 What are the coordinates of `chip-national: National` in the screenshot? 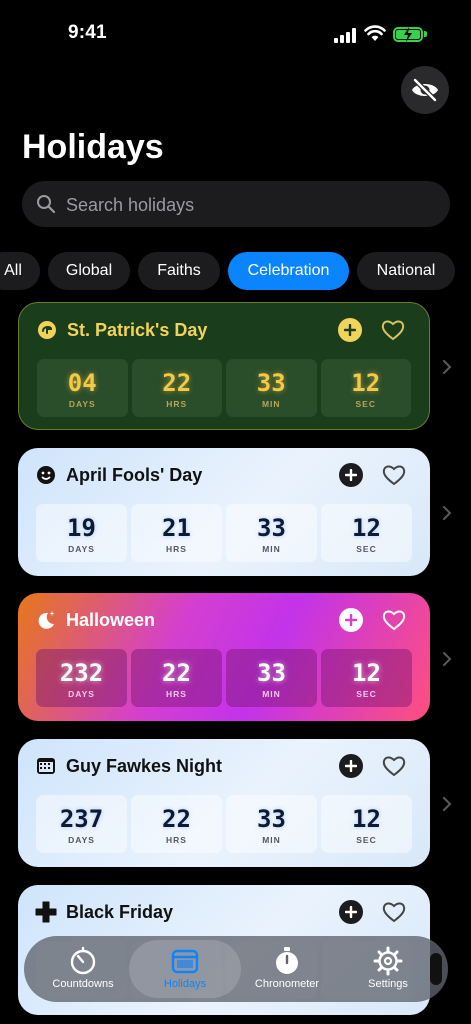 It's located at (406, 271).